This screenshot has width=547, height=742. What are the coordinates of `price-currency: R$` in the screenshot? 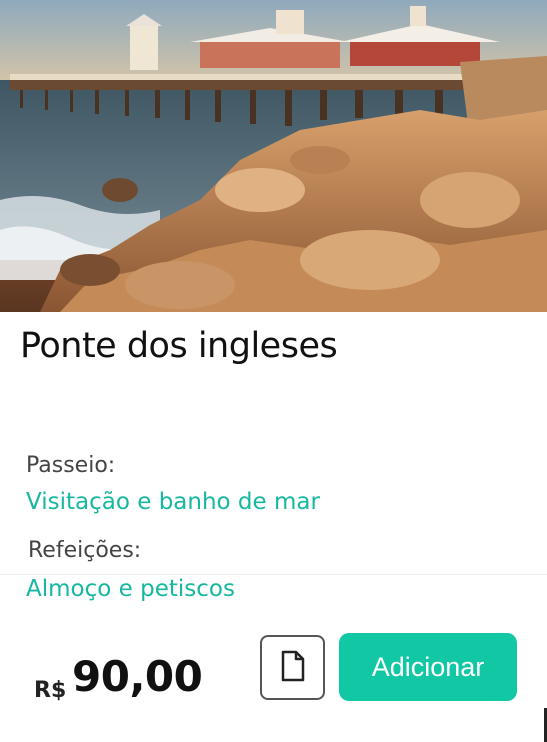 It's located at (50, 690).